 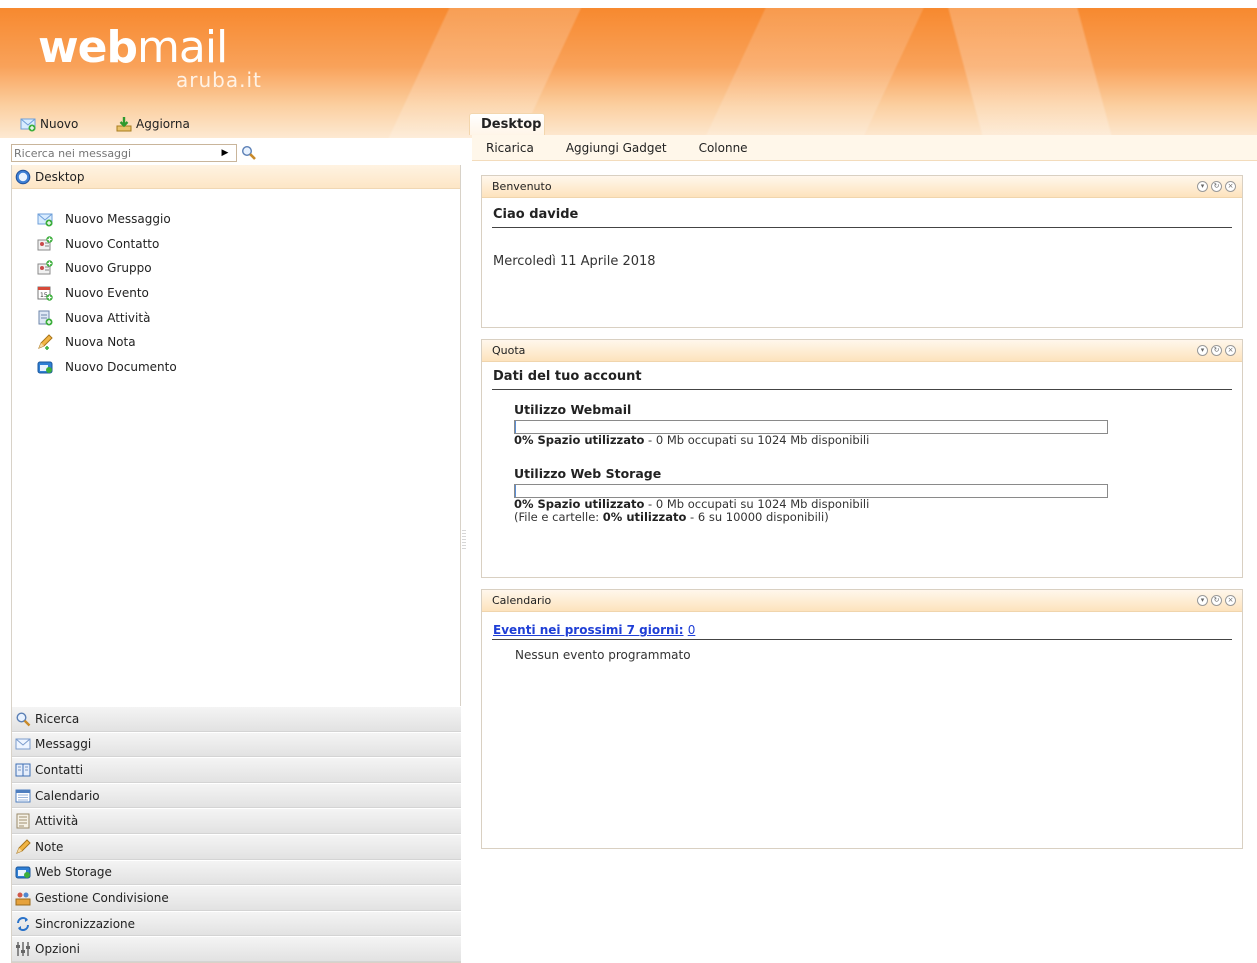 What do you see at coordinates (236, 847) in the screenshot?
I see `section-note: Note` at bounding box center [236, 847].